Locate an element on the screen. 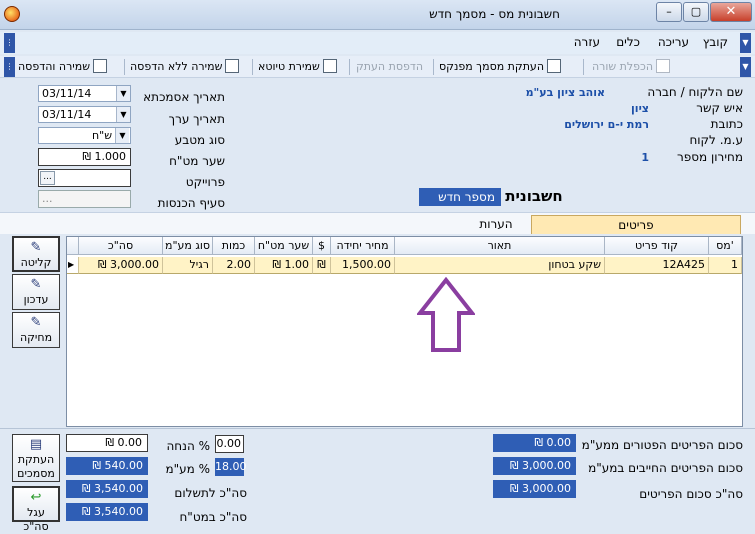 Image resolution: width=755 pixels, height=534 pixels. menu-help: עזרה is located at coordinates (587, 42).